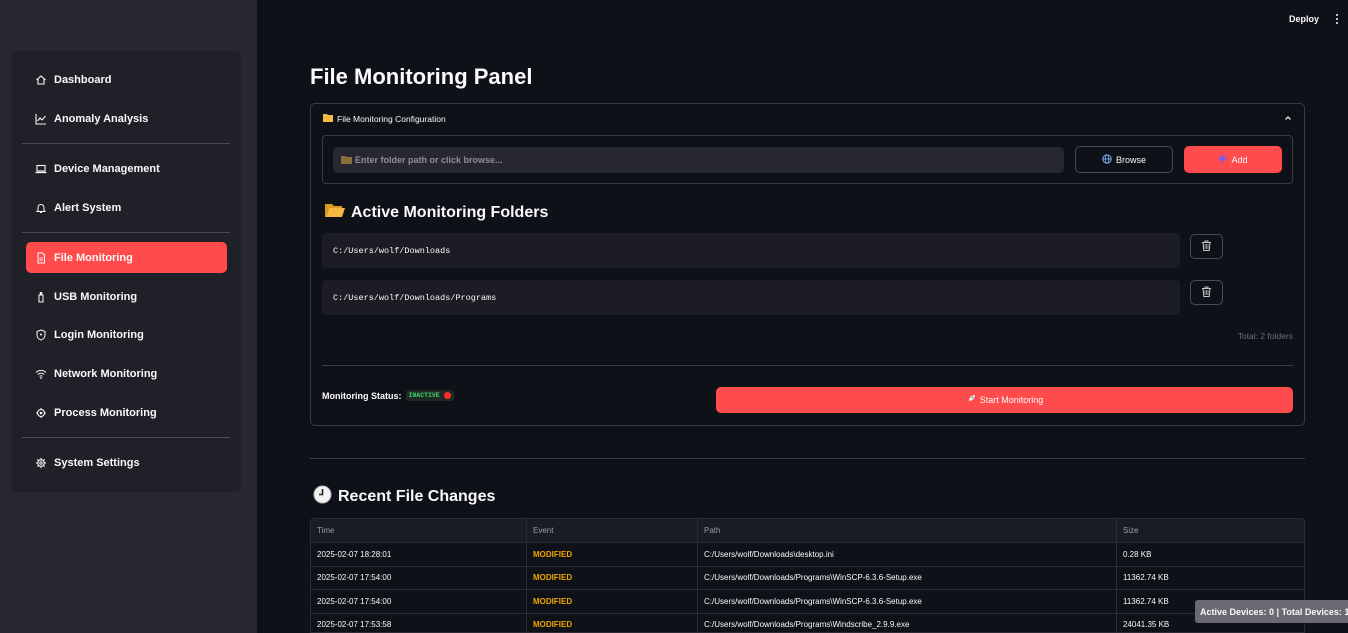 The width and height of the screenshot is (1348, 633). Describe the element at coordinates (1271, 611) in the screenshot. I see `device-status-toast: Active Devices: 0 | Total Devices: 1` at that location.